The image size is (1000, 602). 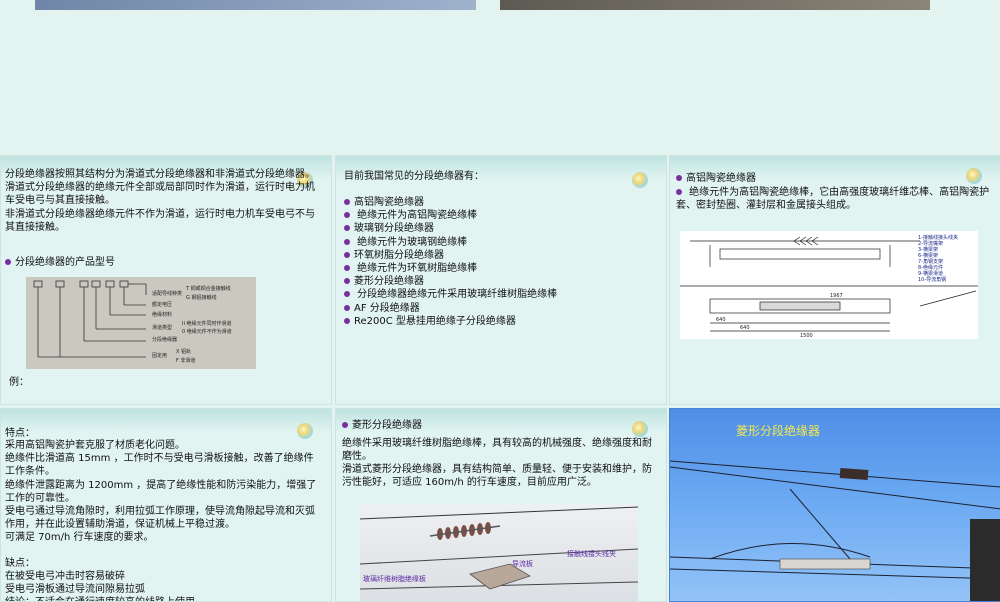 What do you see at coordinates (835, 530) in the screenshot?
I see `overhead-line-photo` at bounding box center [835, 530].